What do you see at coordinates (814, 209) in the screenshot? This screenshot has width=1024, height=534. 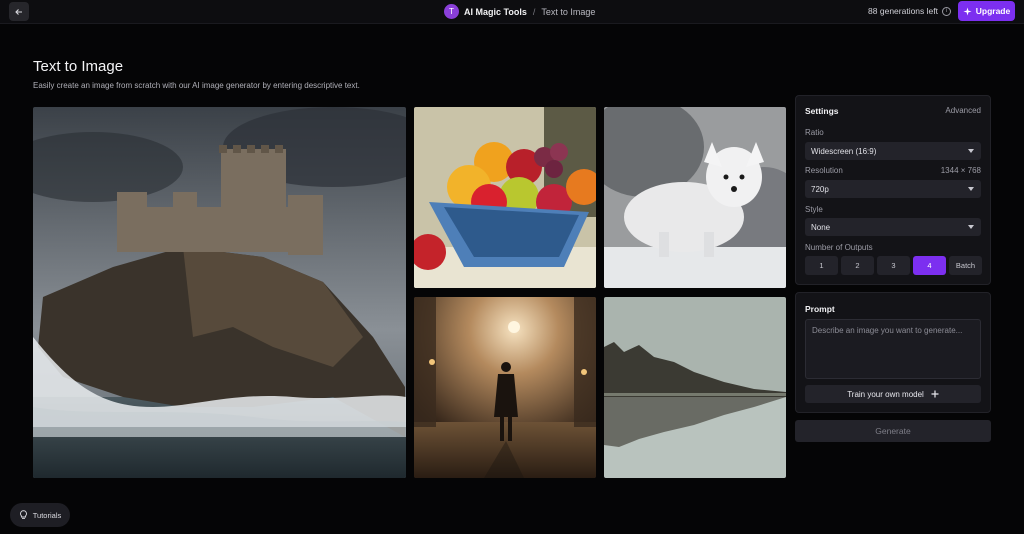 I see `style-label: Style` at bounding box center [814, 209].